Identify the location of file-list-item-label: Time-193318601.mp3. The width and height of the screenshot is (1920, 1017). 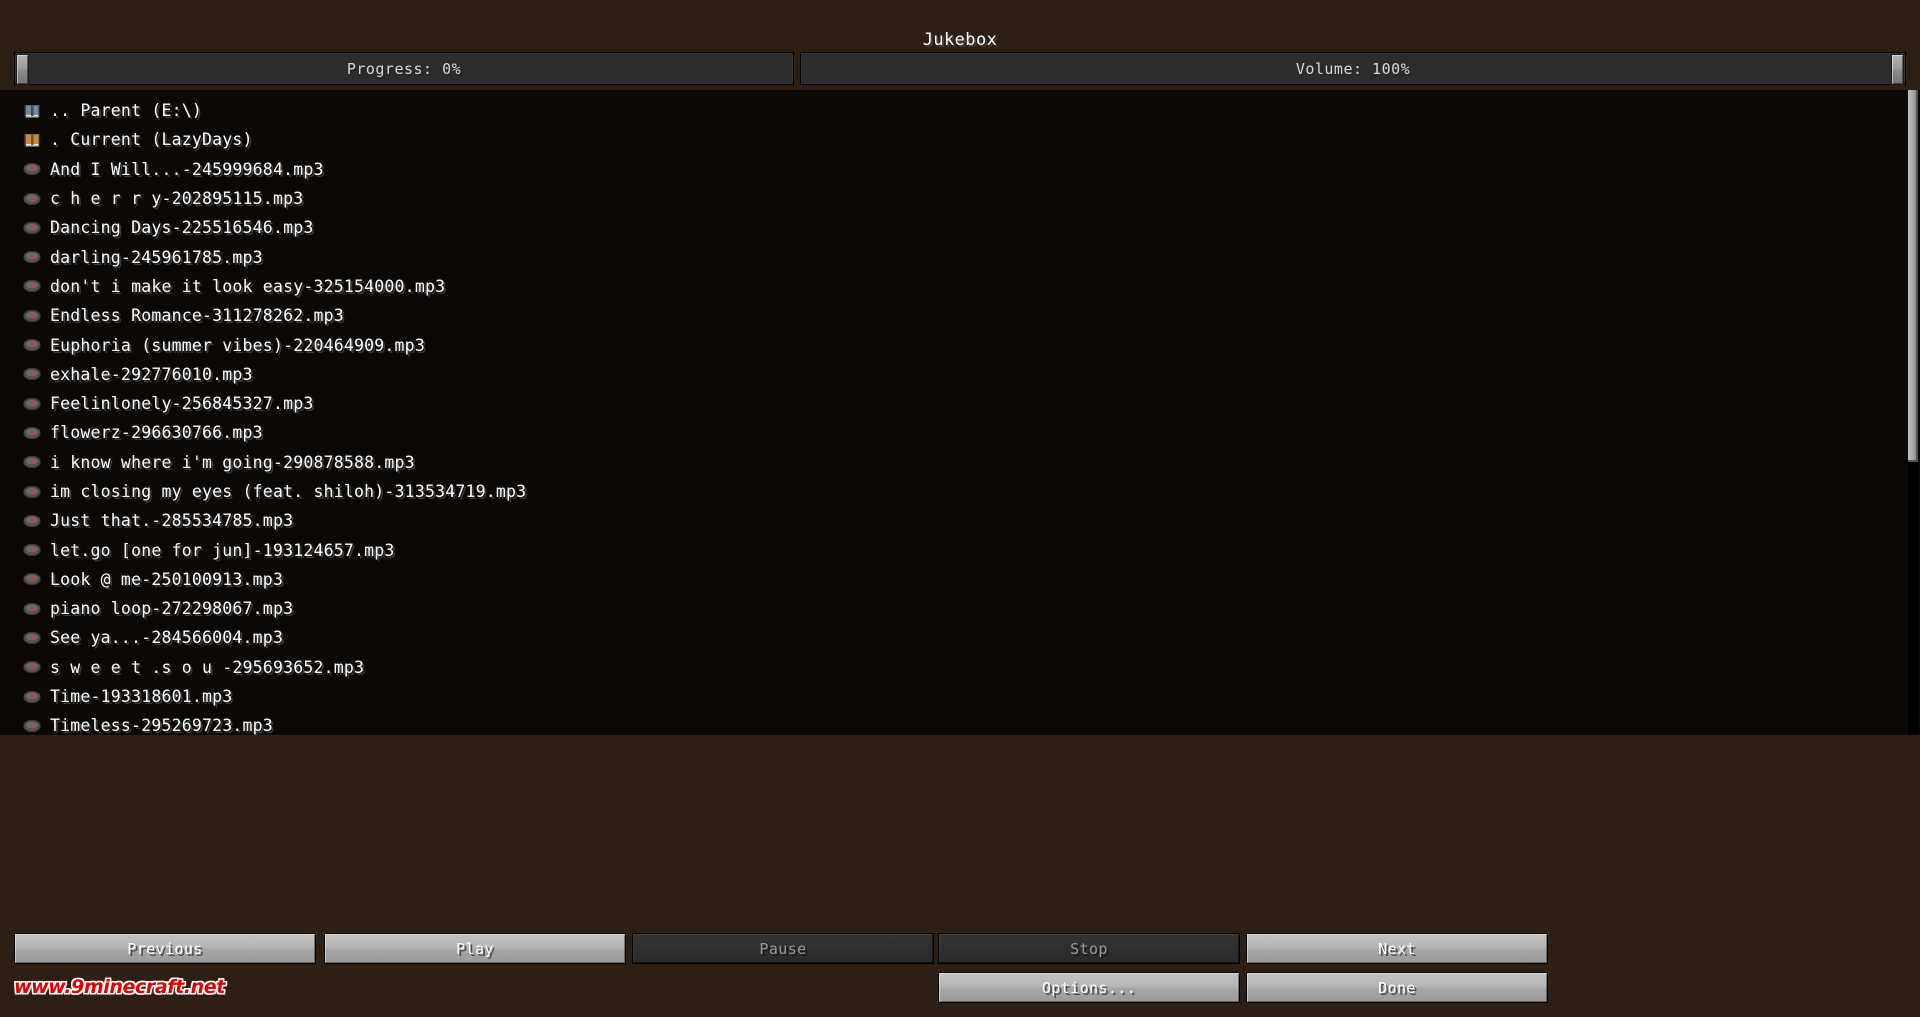
(141, 697).